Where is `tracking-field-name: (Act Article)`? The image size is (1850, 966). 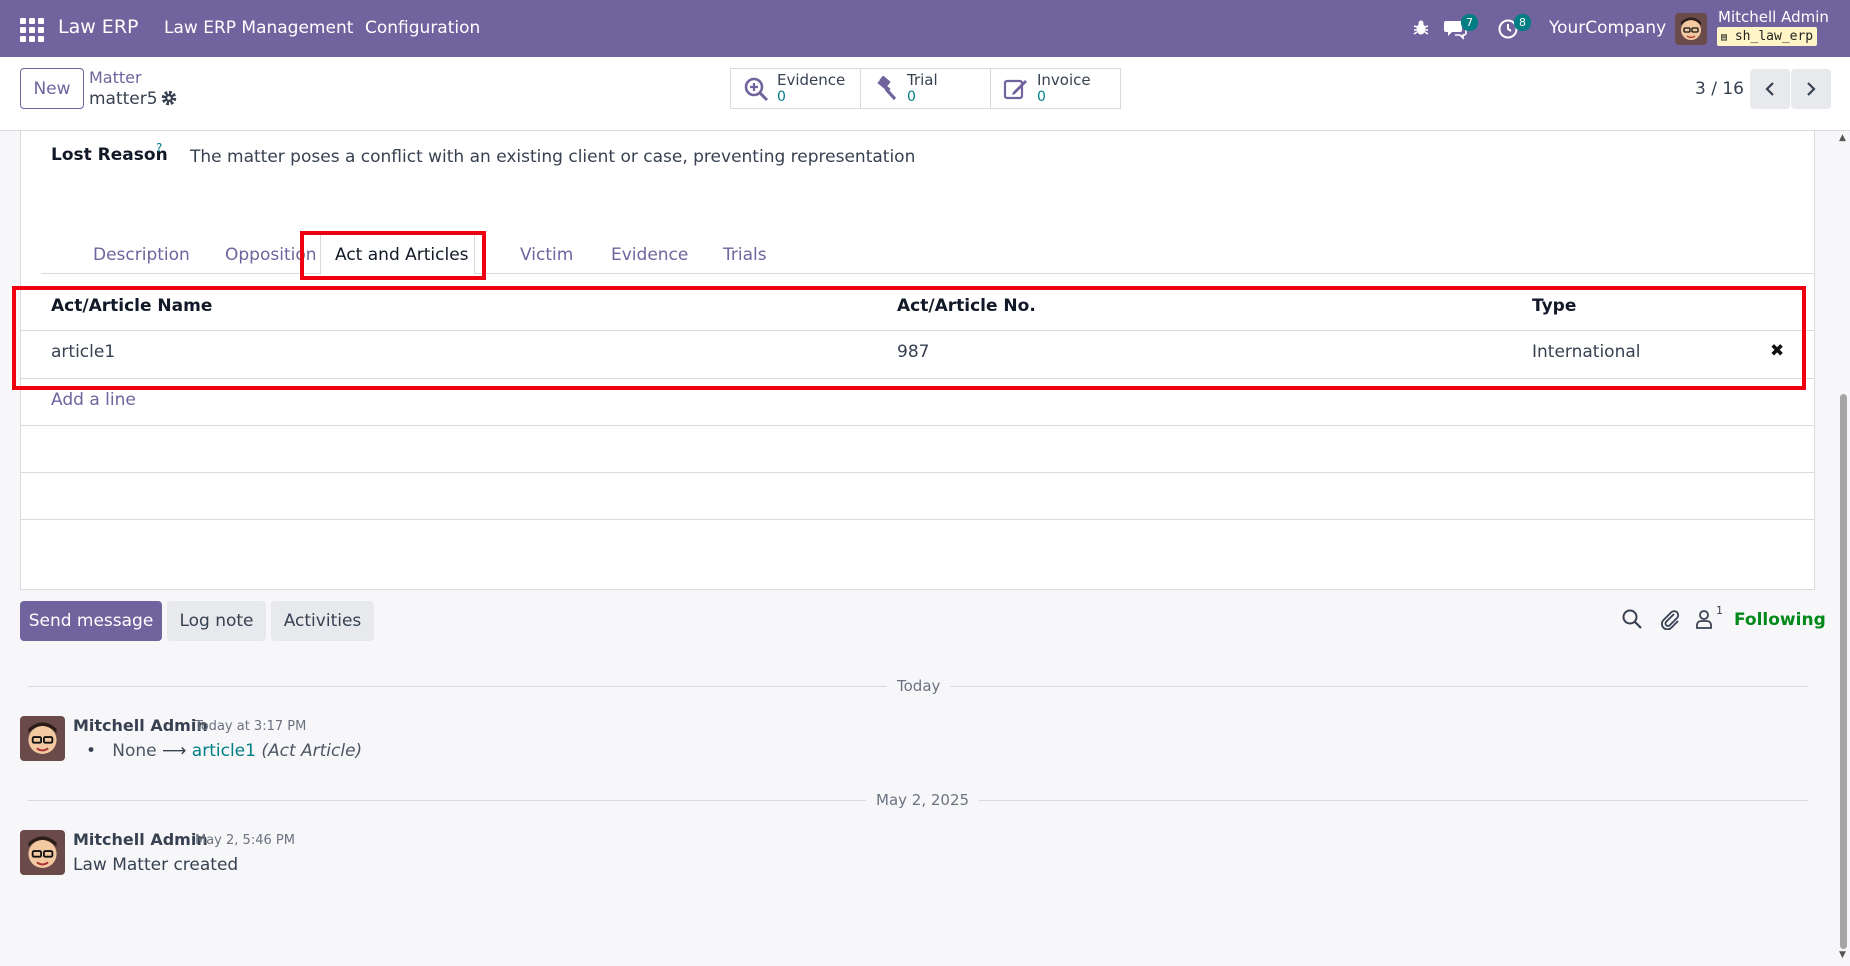
tracking-field-name: (Act Article) is located at coordinates (312, 751).